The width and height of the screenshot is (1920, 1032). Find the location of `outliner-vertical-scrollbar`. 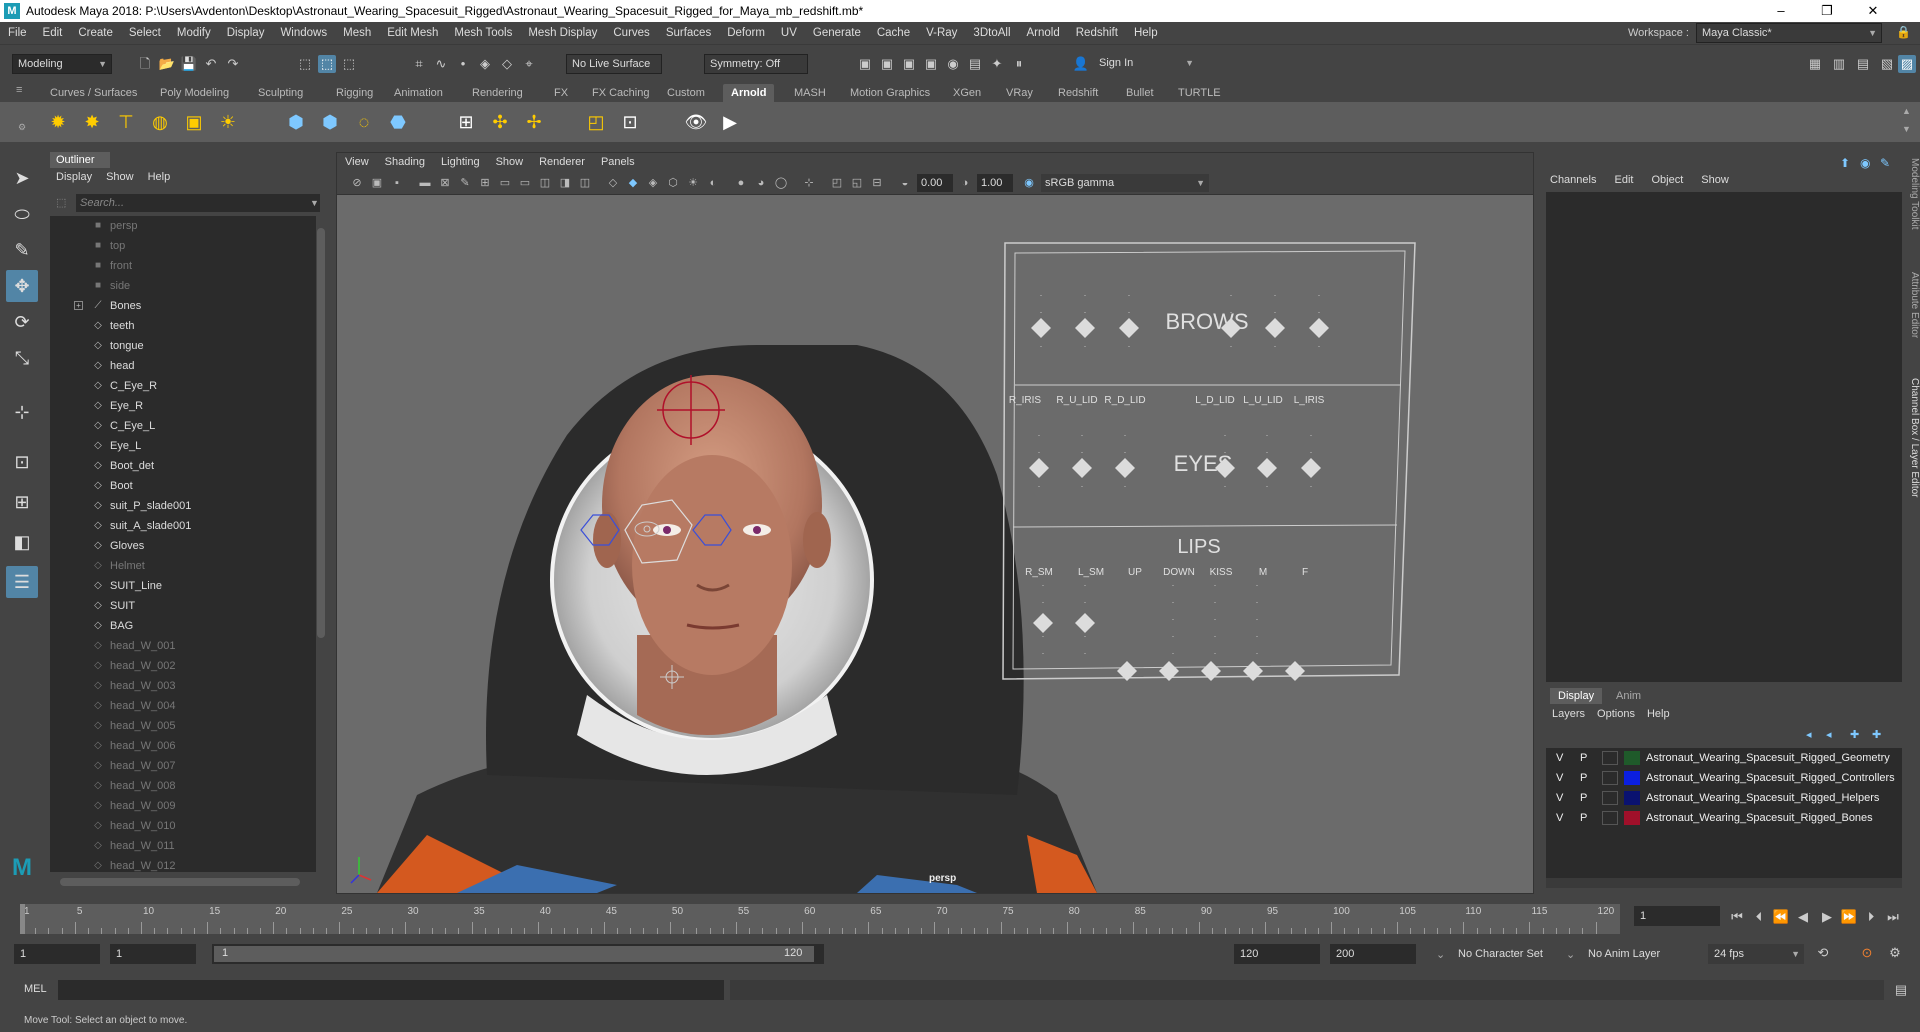

outliner-vertical-scrollbar is located at coordinates (321, 544).